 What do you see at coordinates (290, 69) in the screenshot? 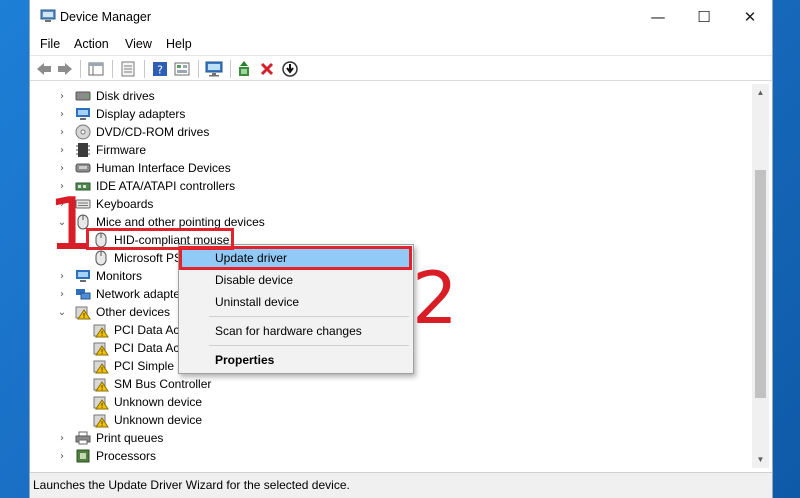
I see `disable-icon` at bounding box center [290, 69].